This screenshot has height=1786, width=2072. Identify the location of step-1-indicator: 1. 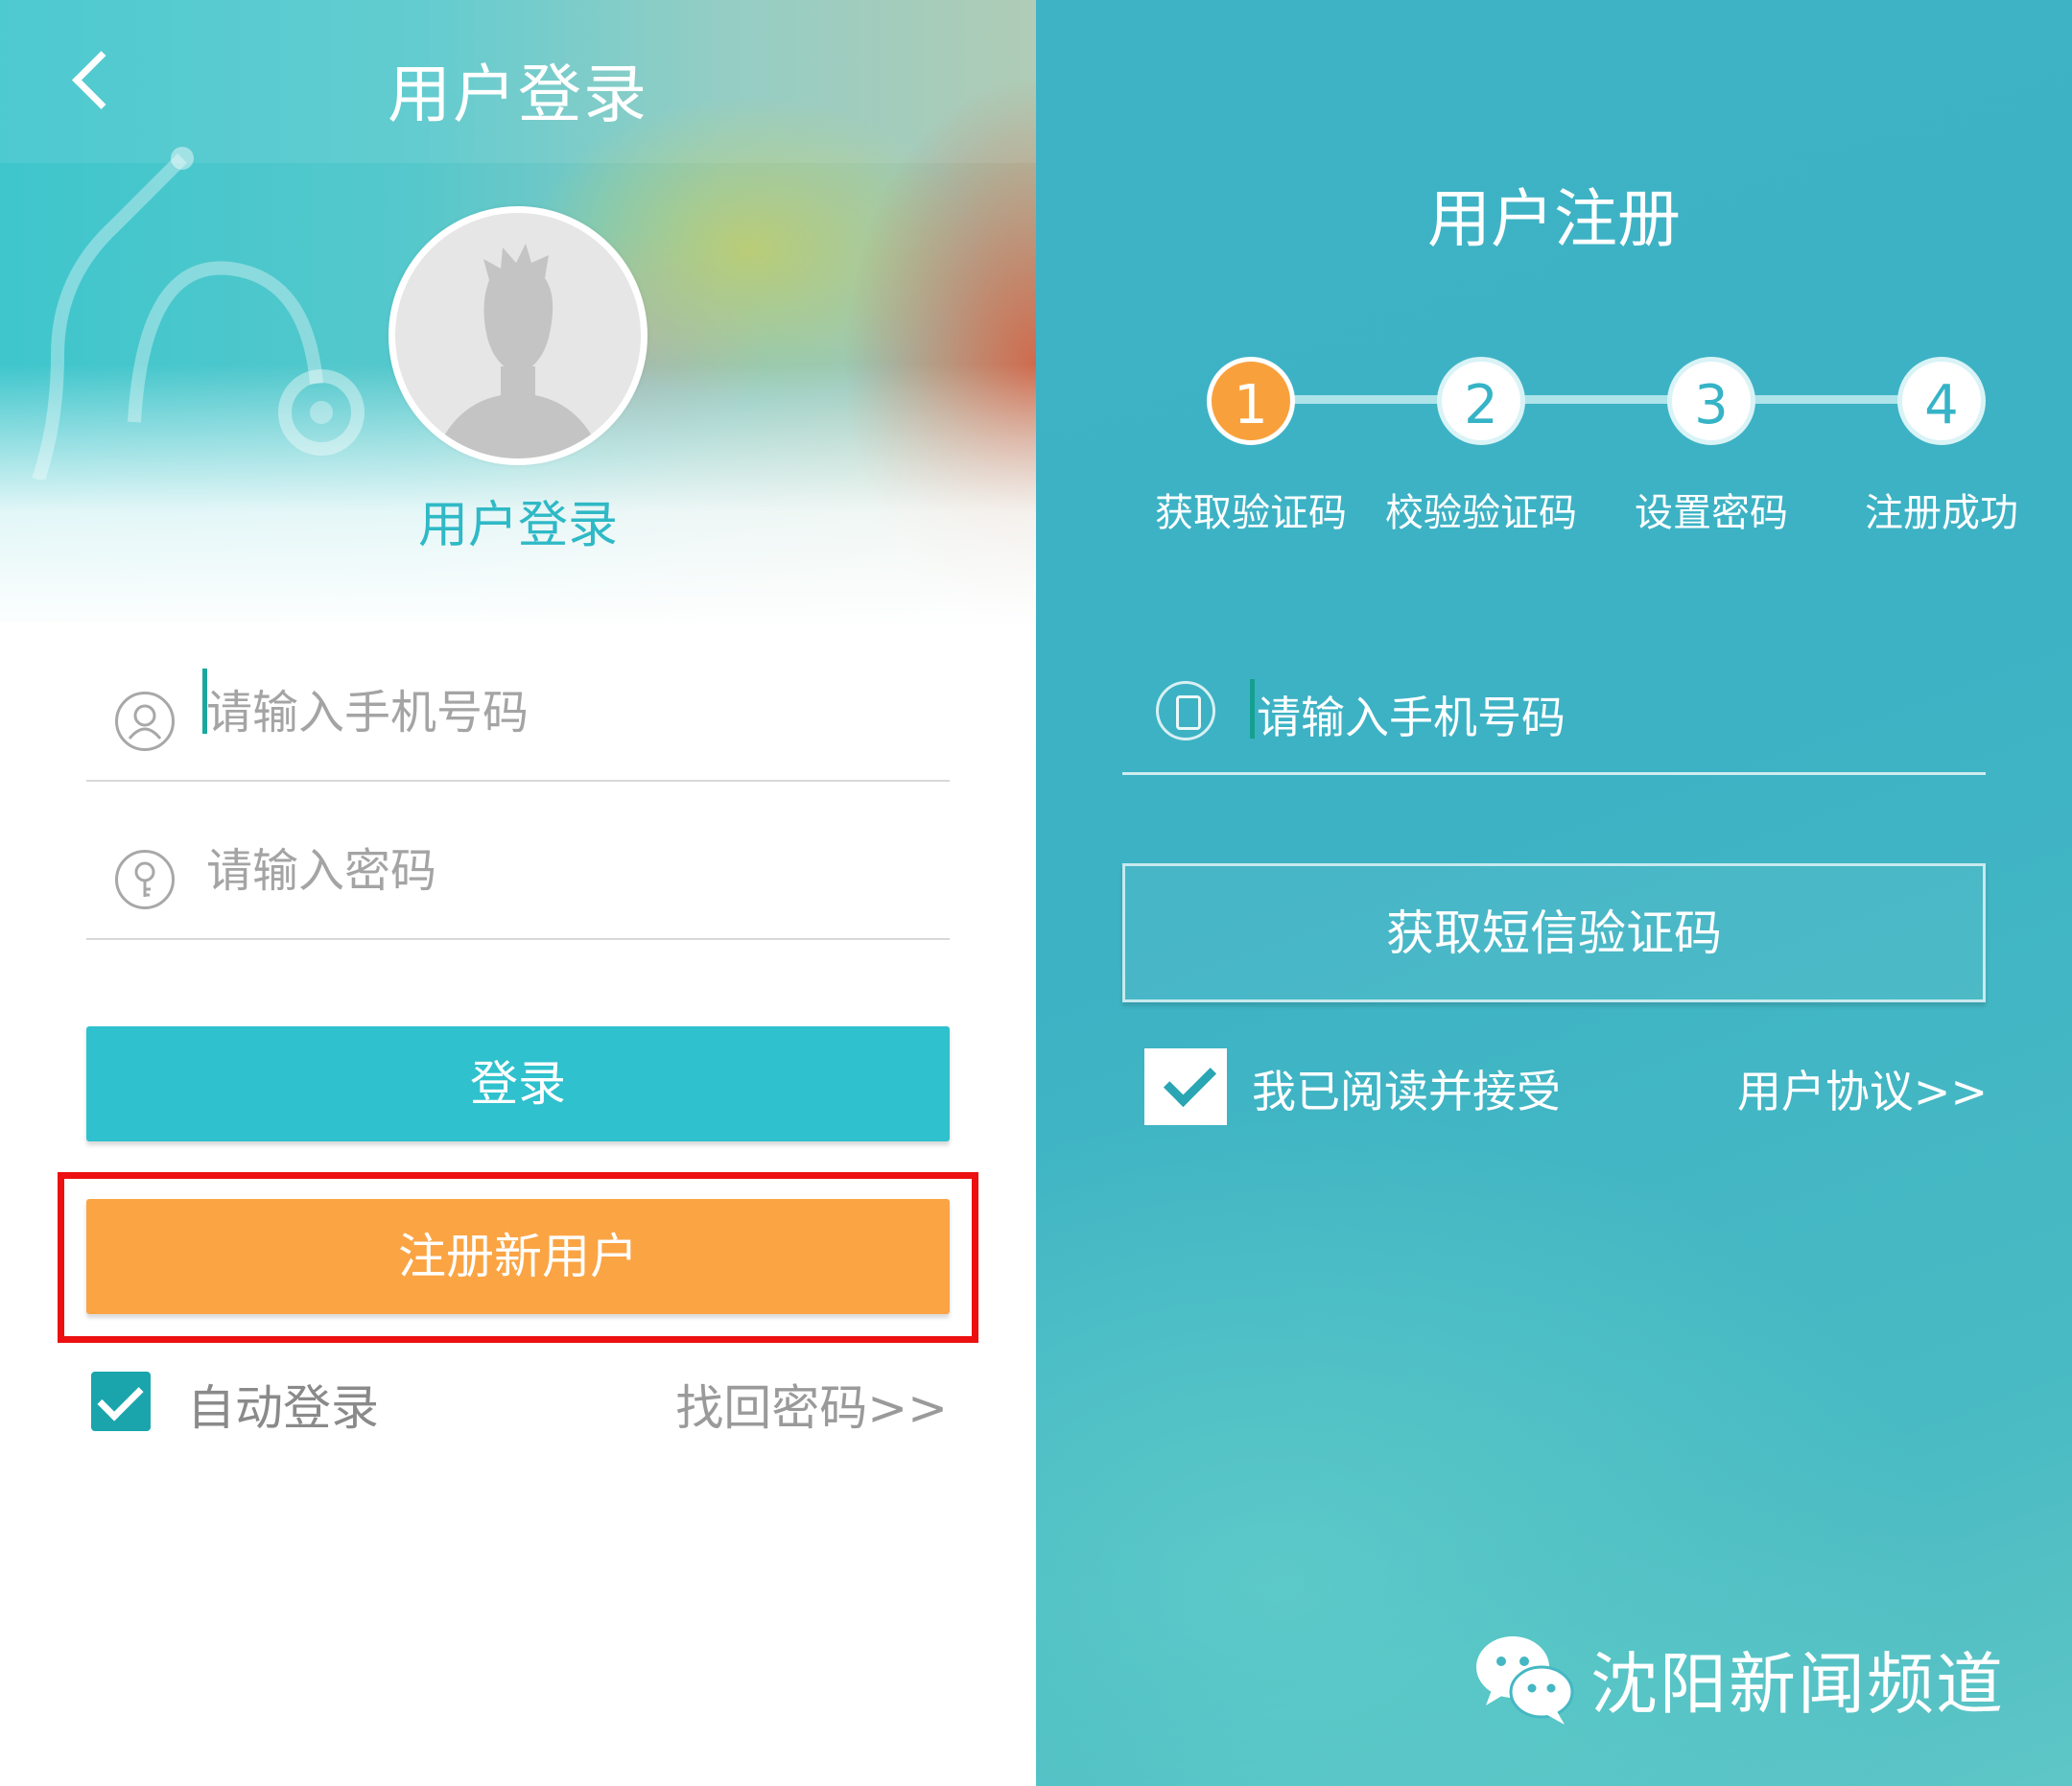
(1251, 401).